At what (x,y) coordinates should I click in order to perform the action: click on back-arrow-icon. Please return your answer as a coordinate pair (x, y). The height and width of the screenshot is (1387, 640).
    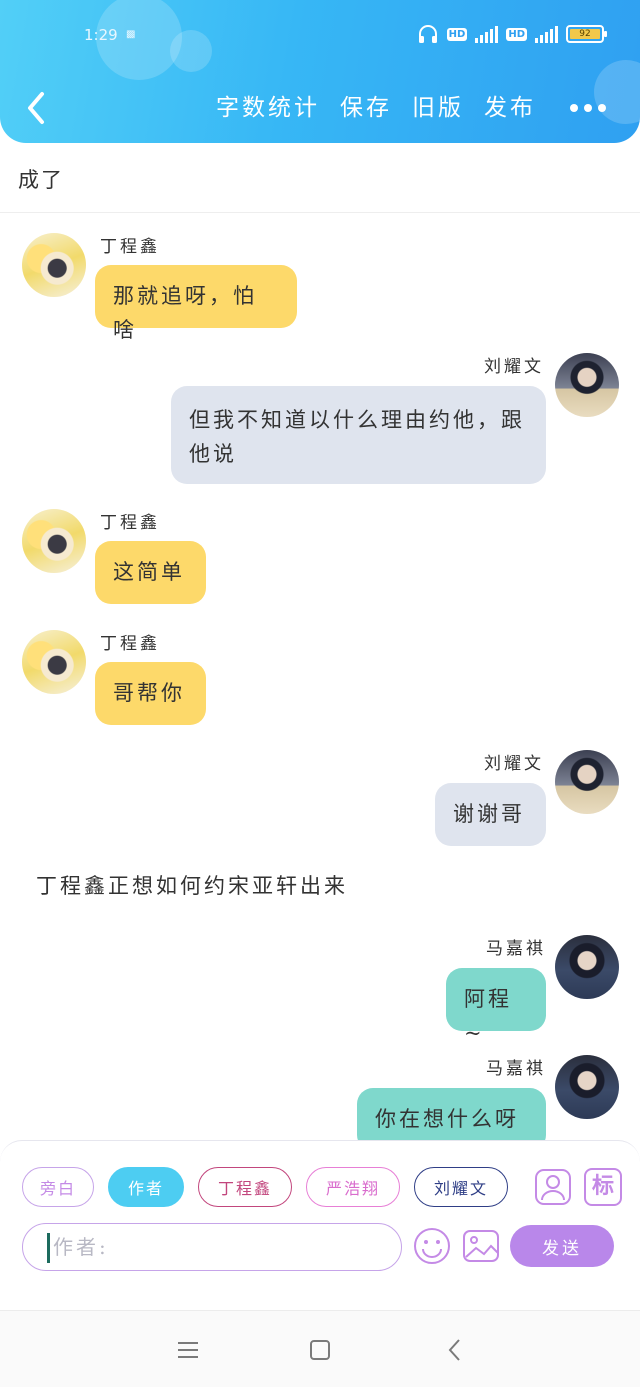
    Looking at the image, I should click on (36, 108).